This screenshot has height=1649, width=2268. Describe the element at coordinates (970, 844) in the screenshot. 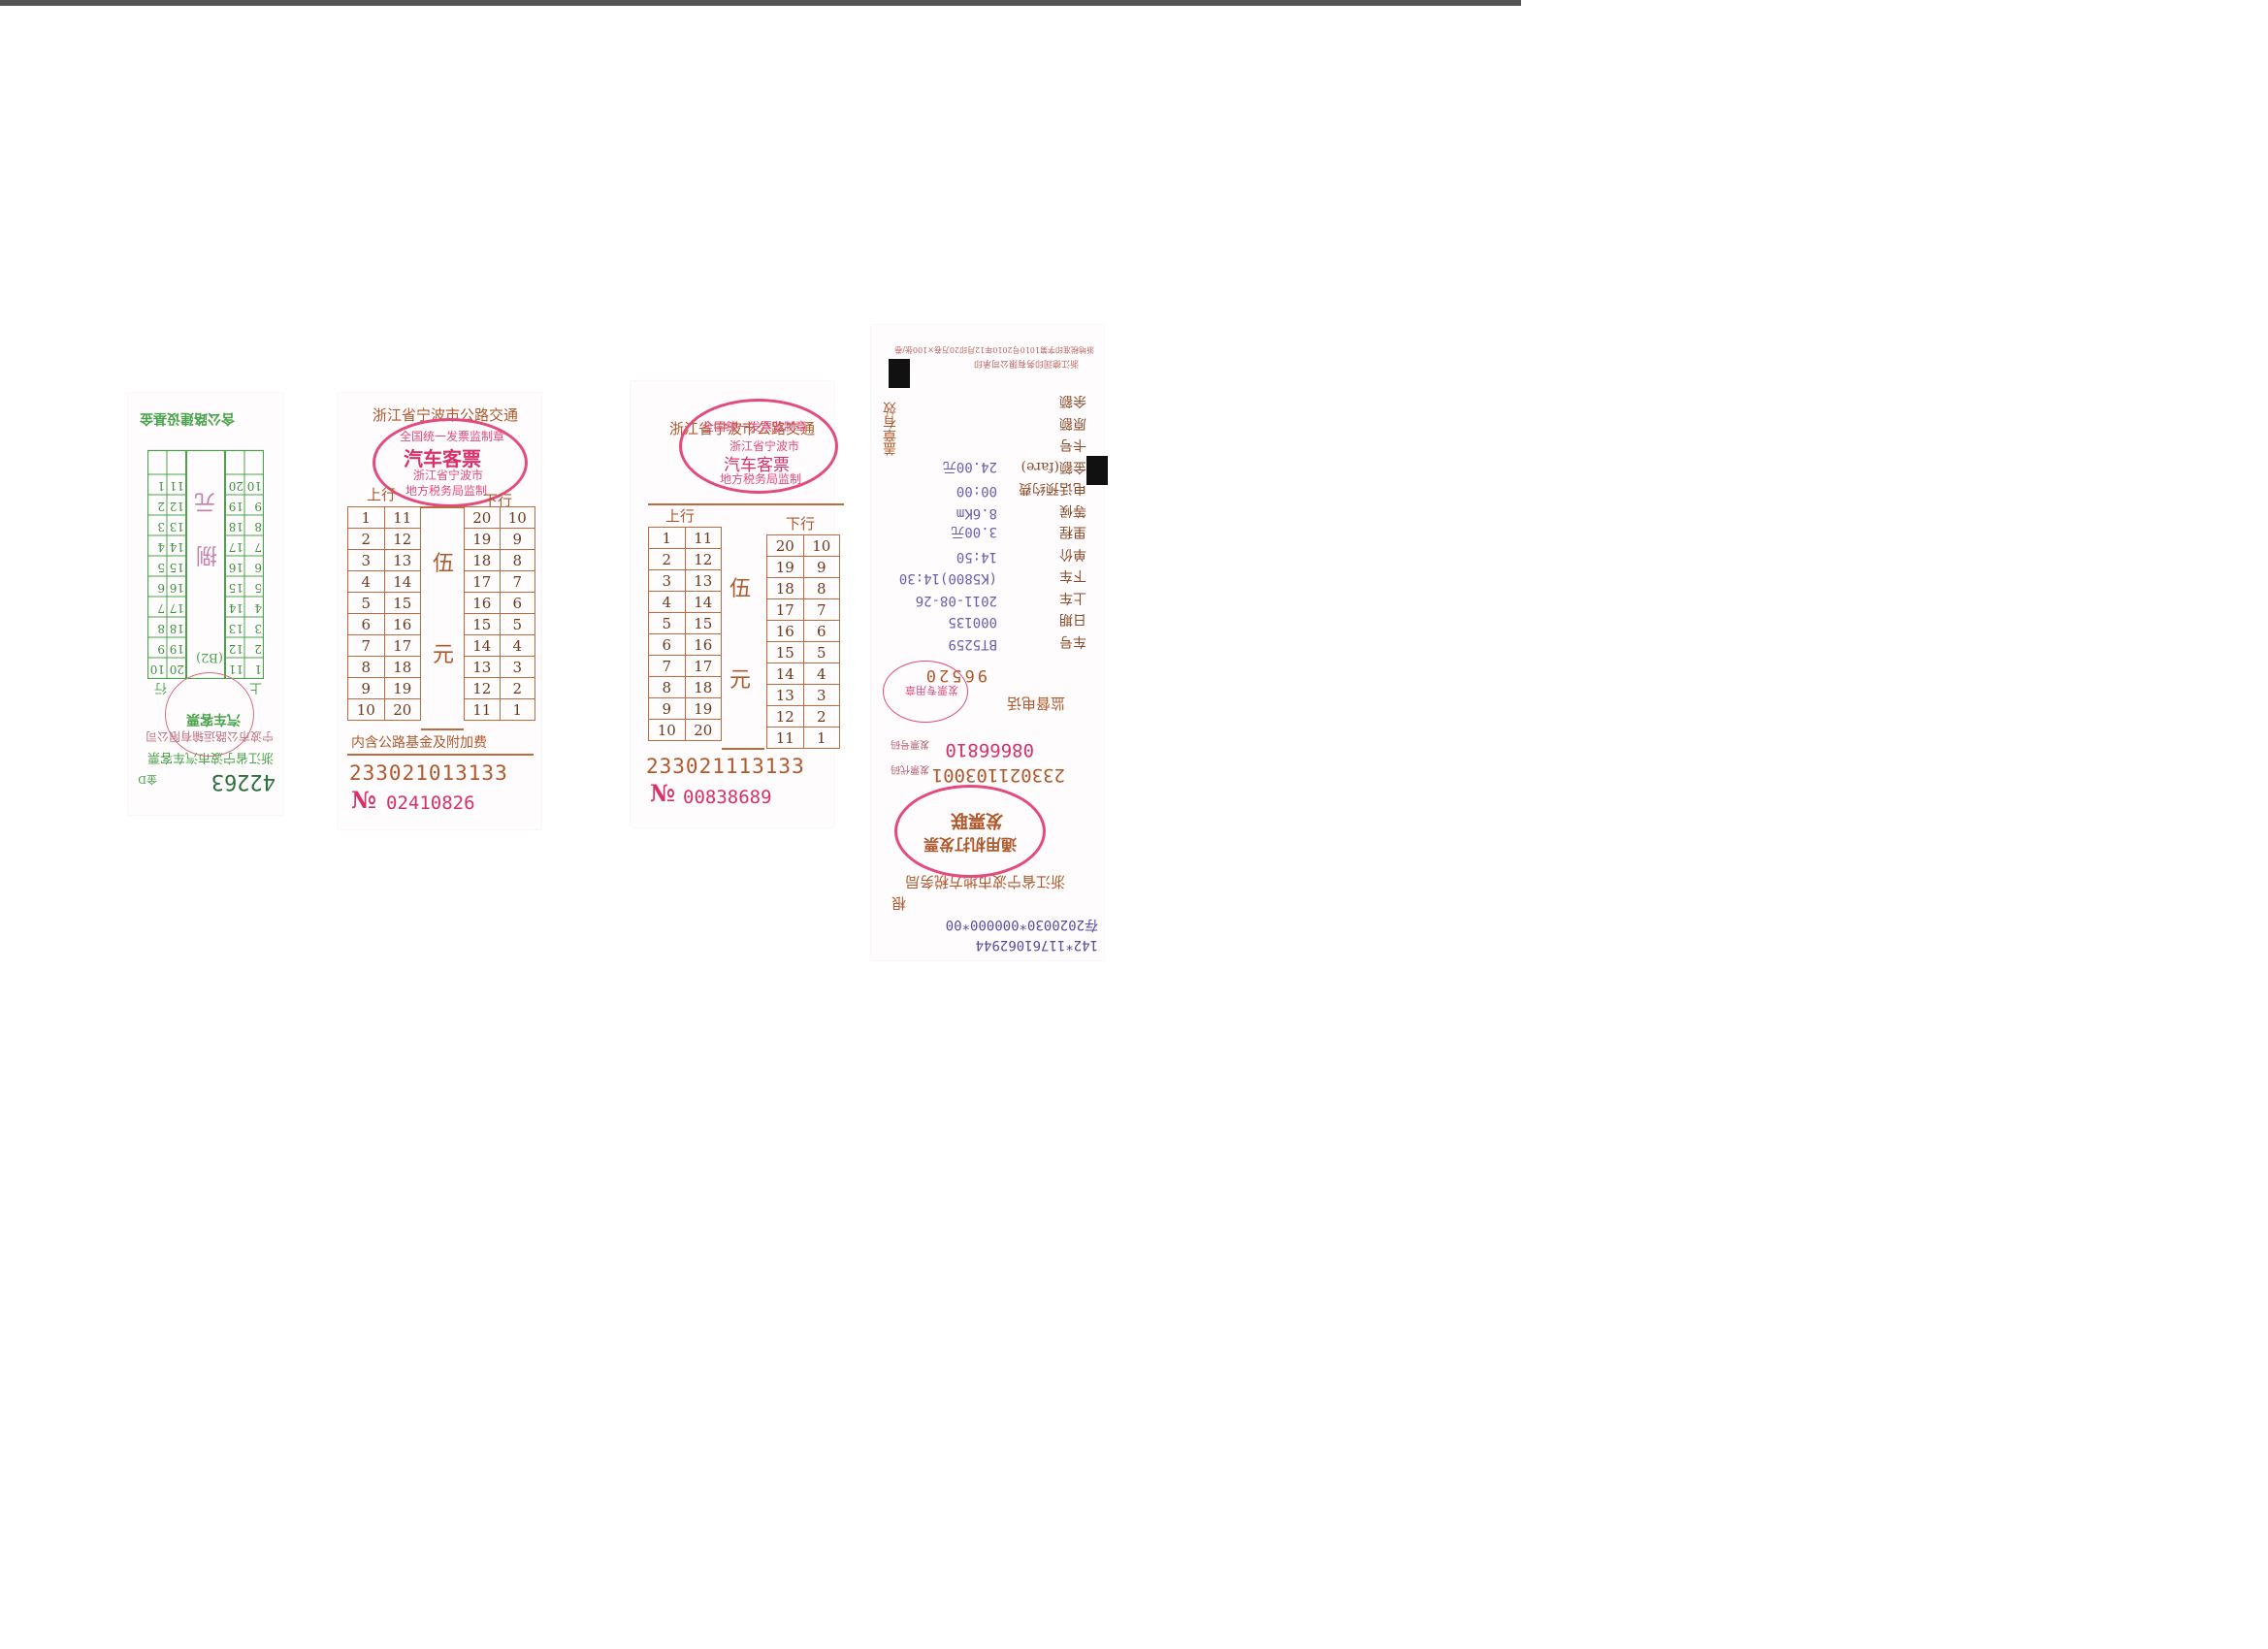

I see `receipt-stamp-title: 通用机打发票` at that location.